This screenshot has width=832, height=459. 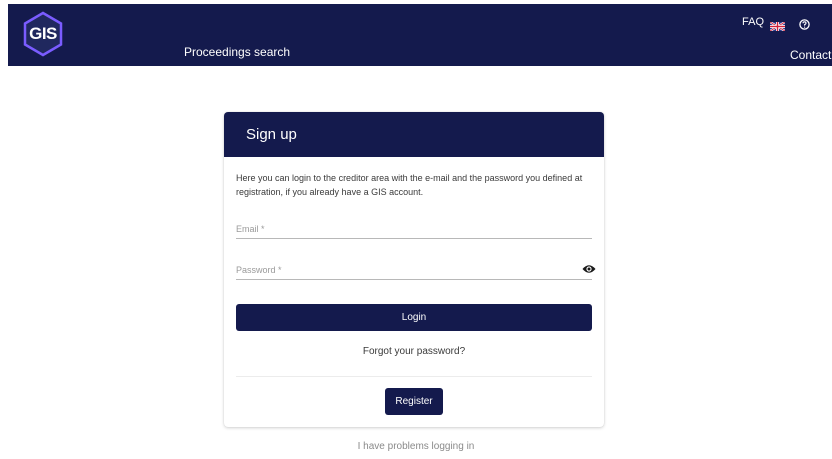 I want to click on email-field: Email *, so click(x=414, y=228).